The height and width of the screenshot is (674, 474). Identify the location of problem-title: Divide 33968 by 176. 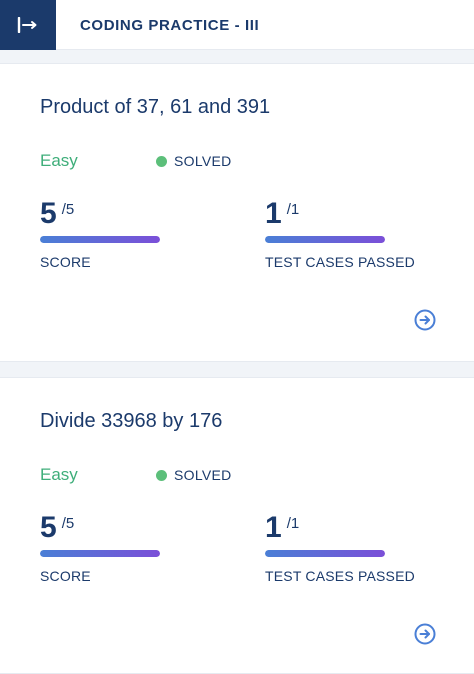
(131, 421).